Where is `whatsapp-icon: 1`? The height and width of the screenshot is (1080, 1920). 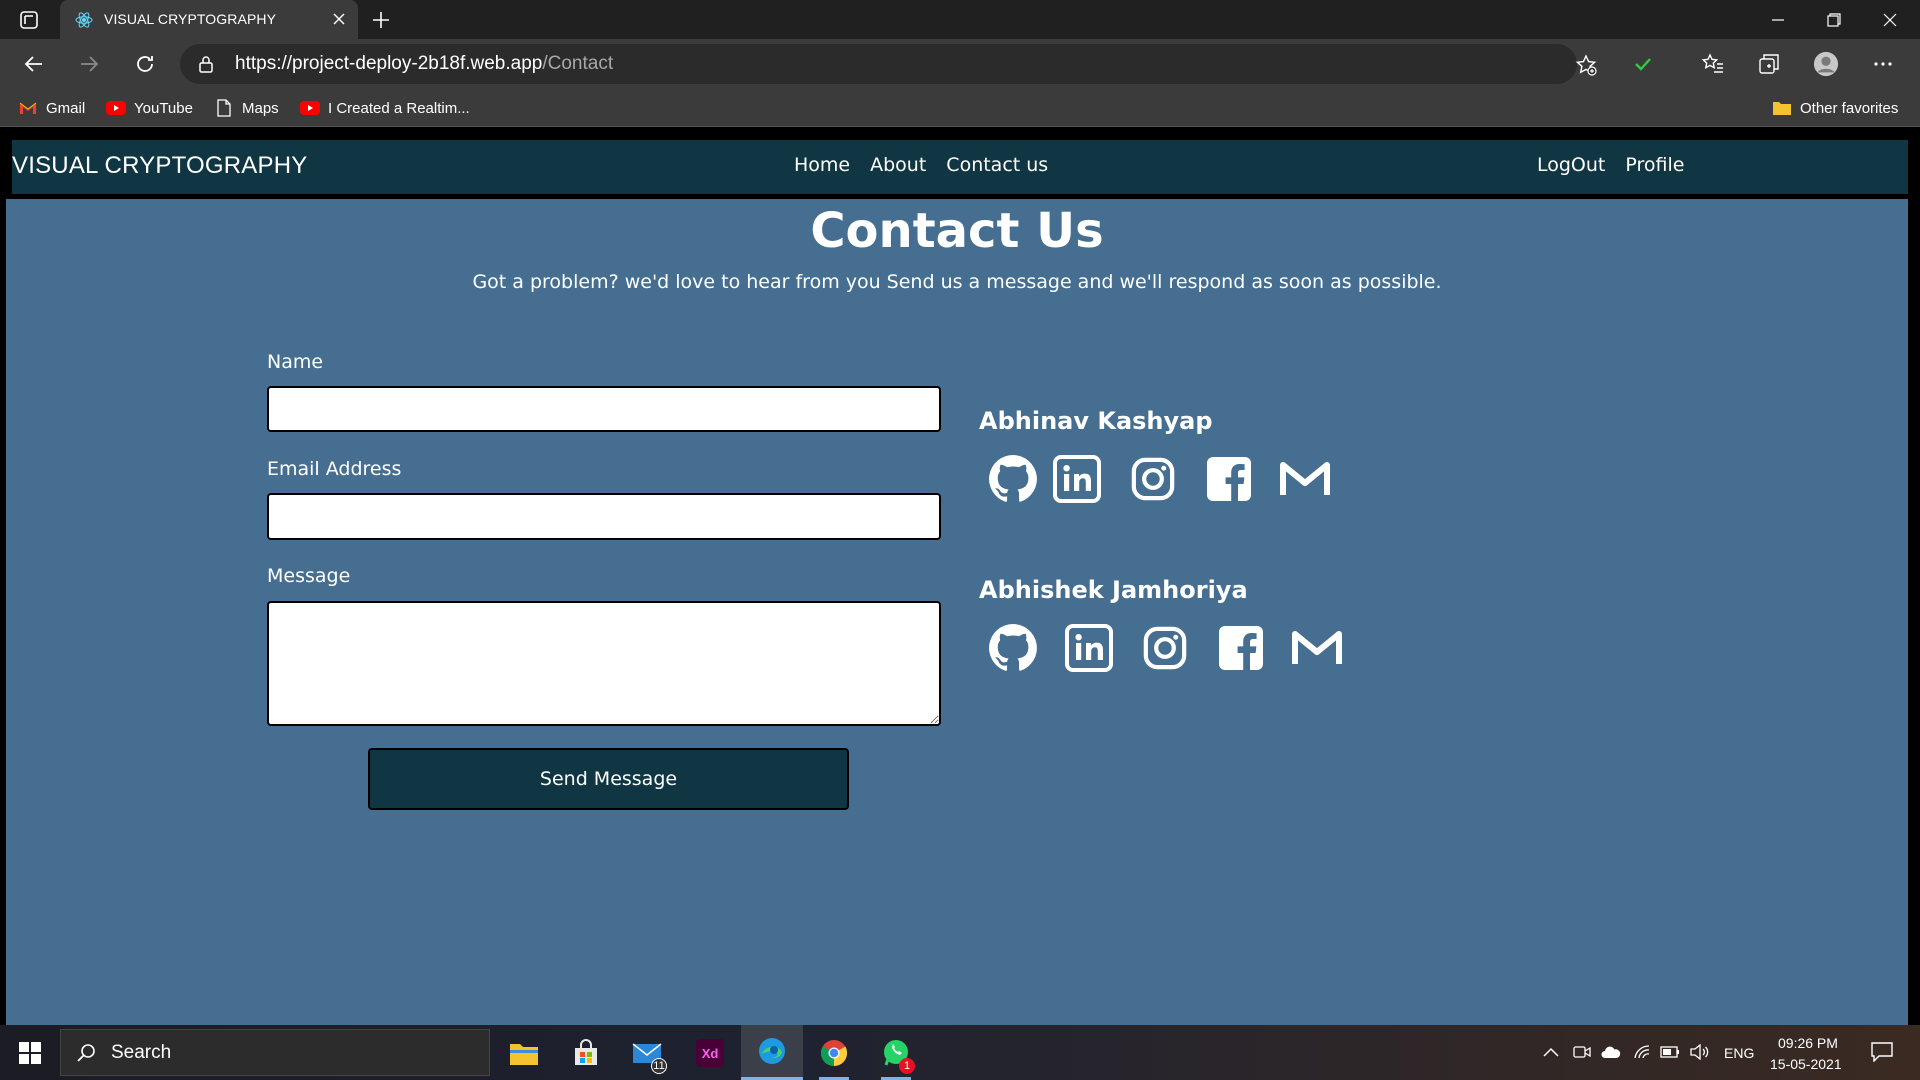
whatsapp-icon: 1 is located at coordinates (896, 1052).